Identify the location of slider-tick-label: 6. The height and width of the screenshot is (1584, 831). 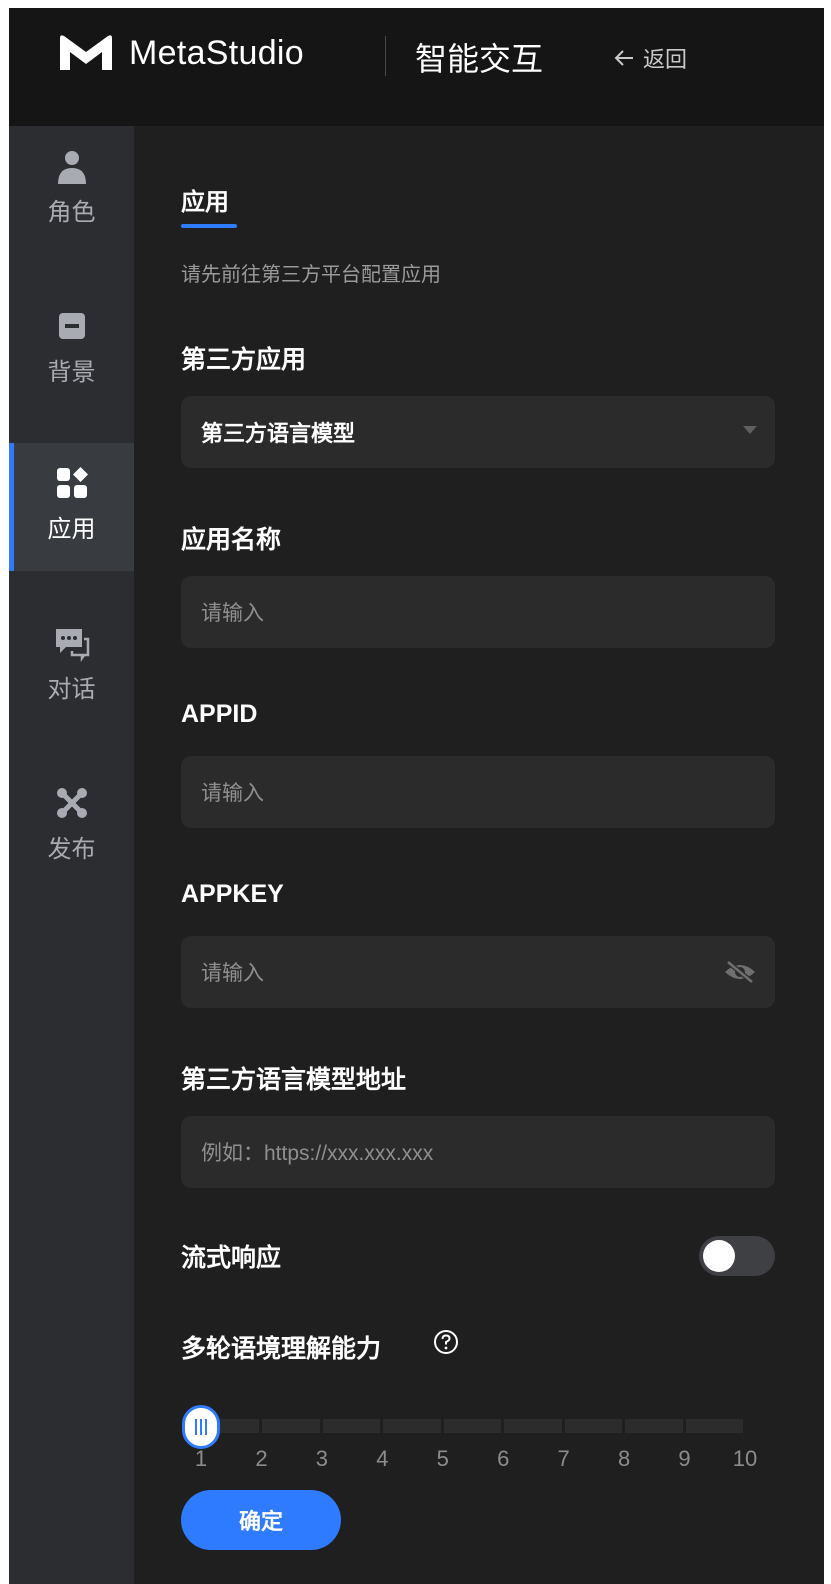
(503, 1458).